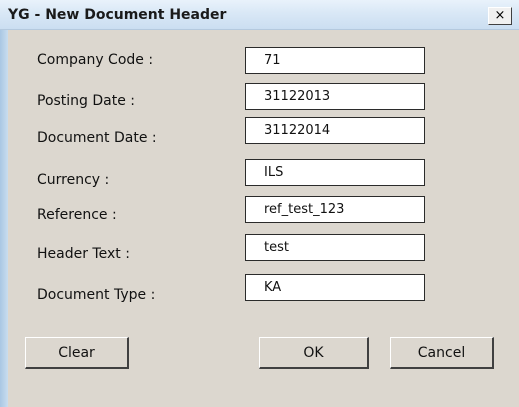 The width and height of the screenshot is (519, 407). What do you see at coordinates (97, 138) in the screenshot?
I see `document-date-label: Document Date :` at bounding box center [97, 138].